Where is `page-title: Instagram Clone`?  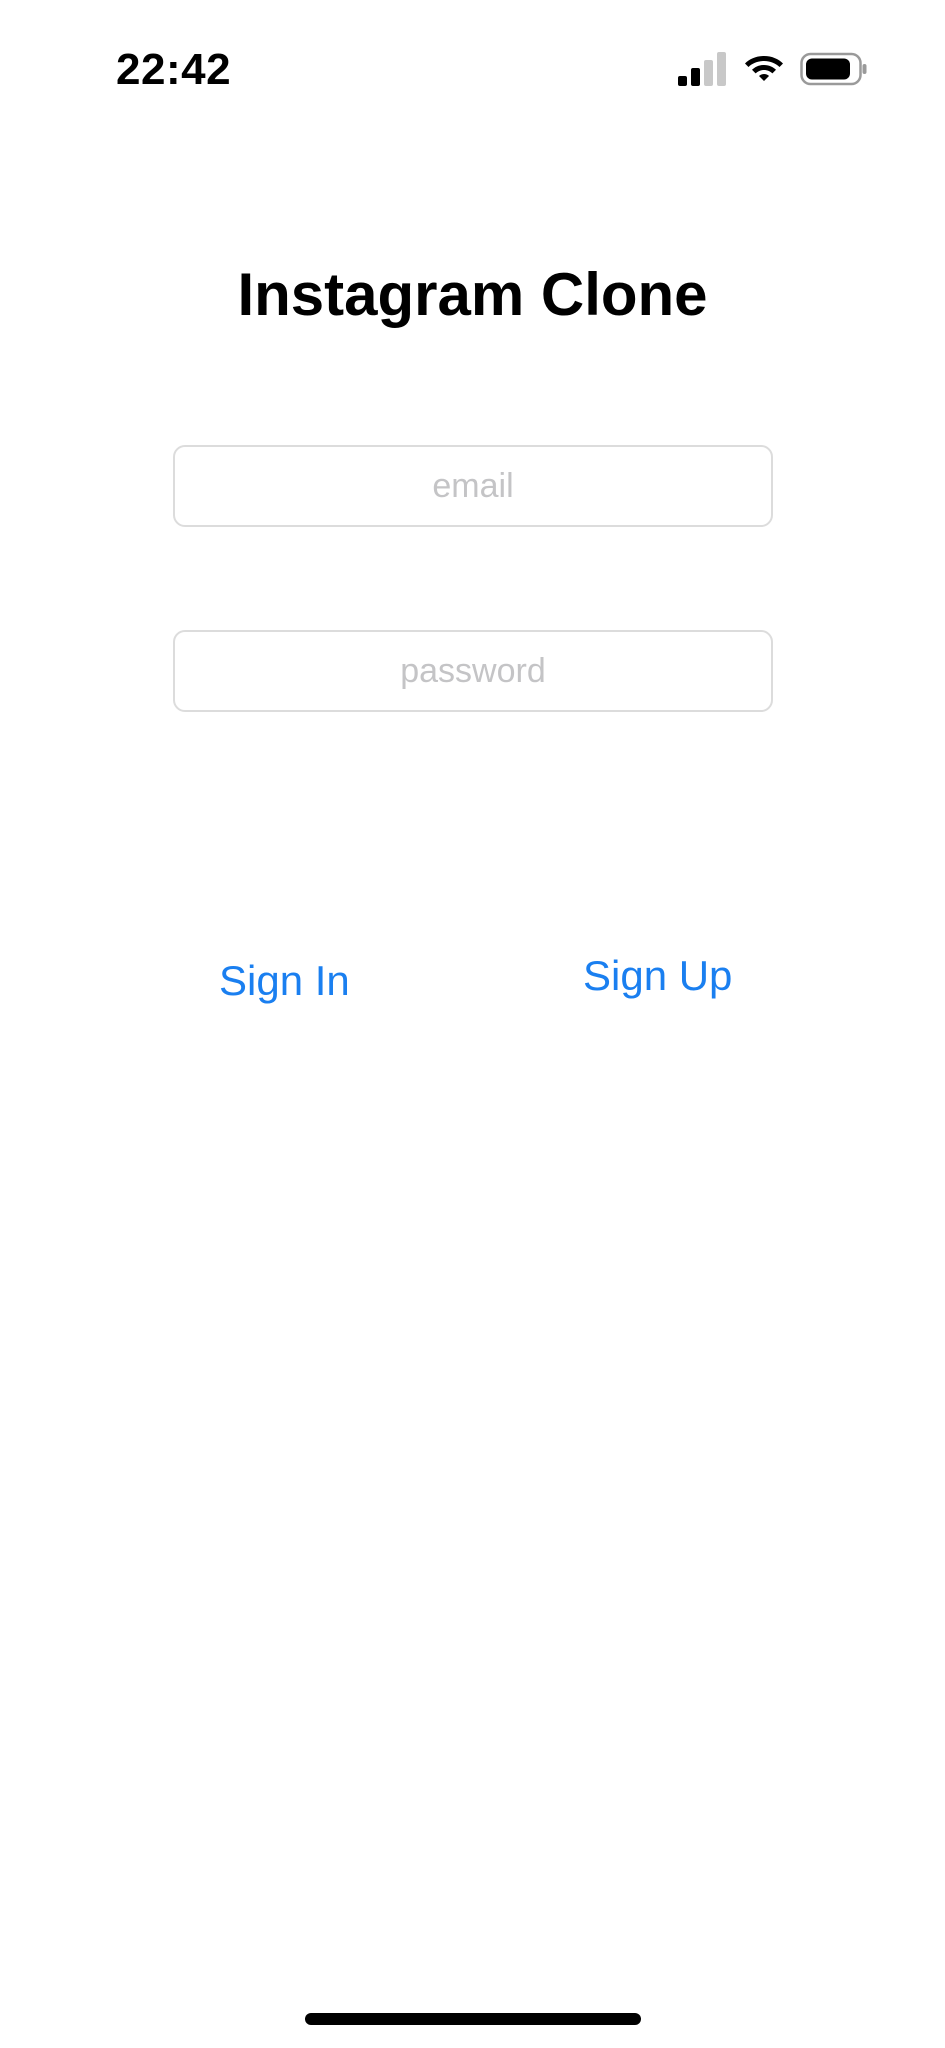 page-title: Instagram Clone is located at coordinates (472, 294).